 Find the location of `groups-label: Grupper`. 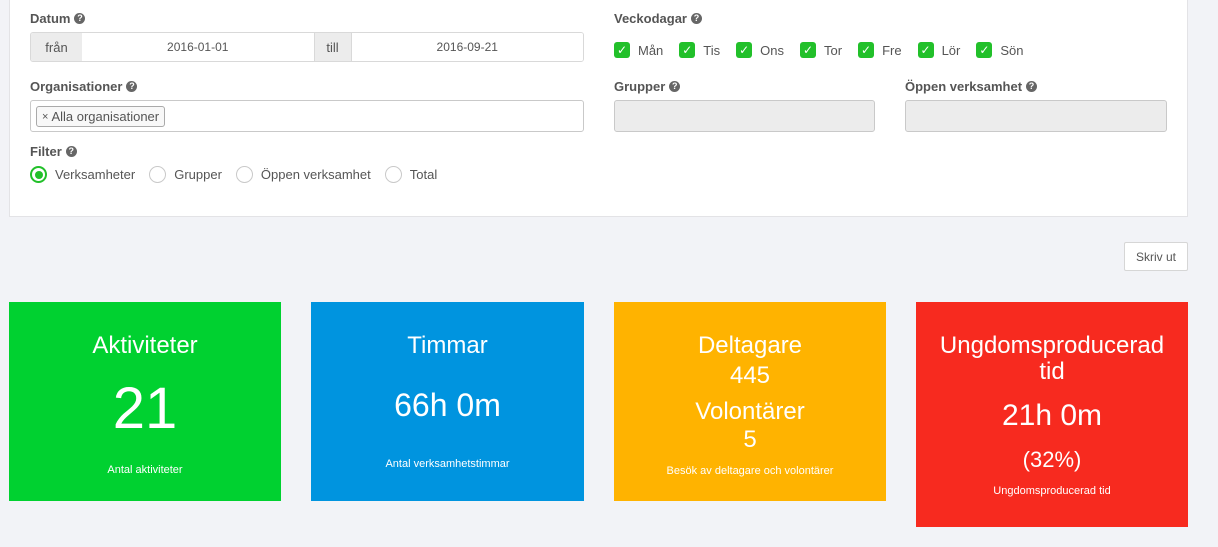

groups-label: Grupper is located at coordinates (640, 86).